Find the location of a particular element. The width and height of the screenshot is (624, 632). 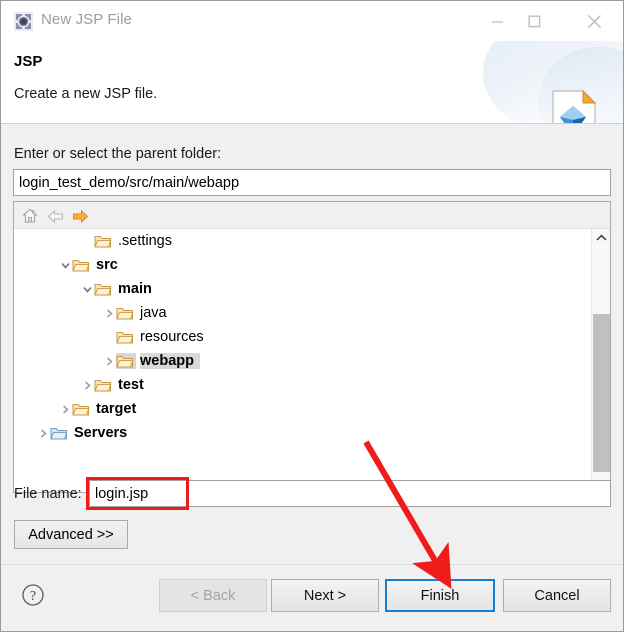

finish-button: Finish is located at coordinates (440, 595).